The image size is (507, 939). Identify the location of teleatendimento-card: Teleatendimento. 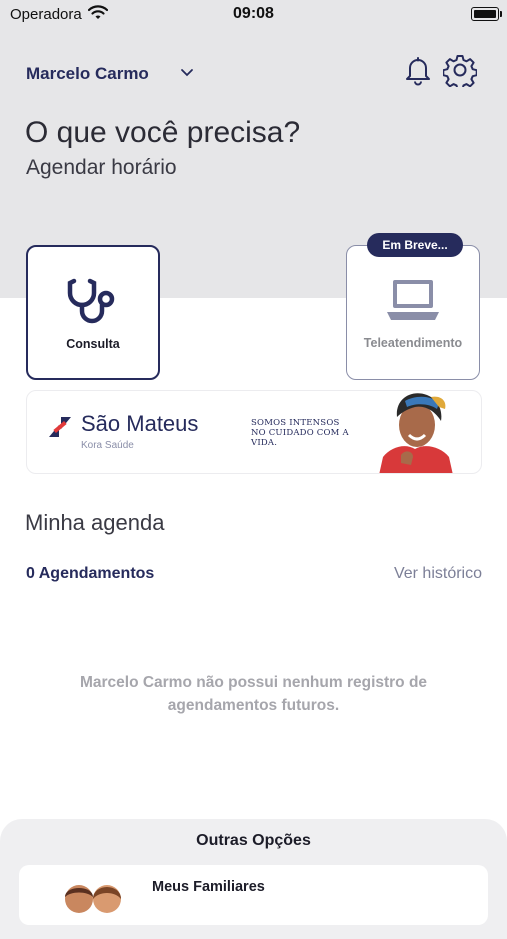
(413, 312).